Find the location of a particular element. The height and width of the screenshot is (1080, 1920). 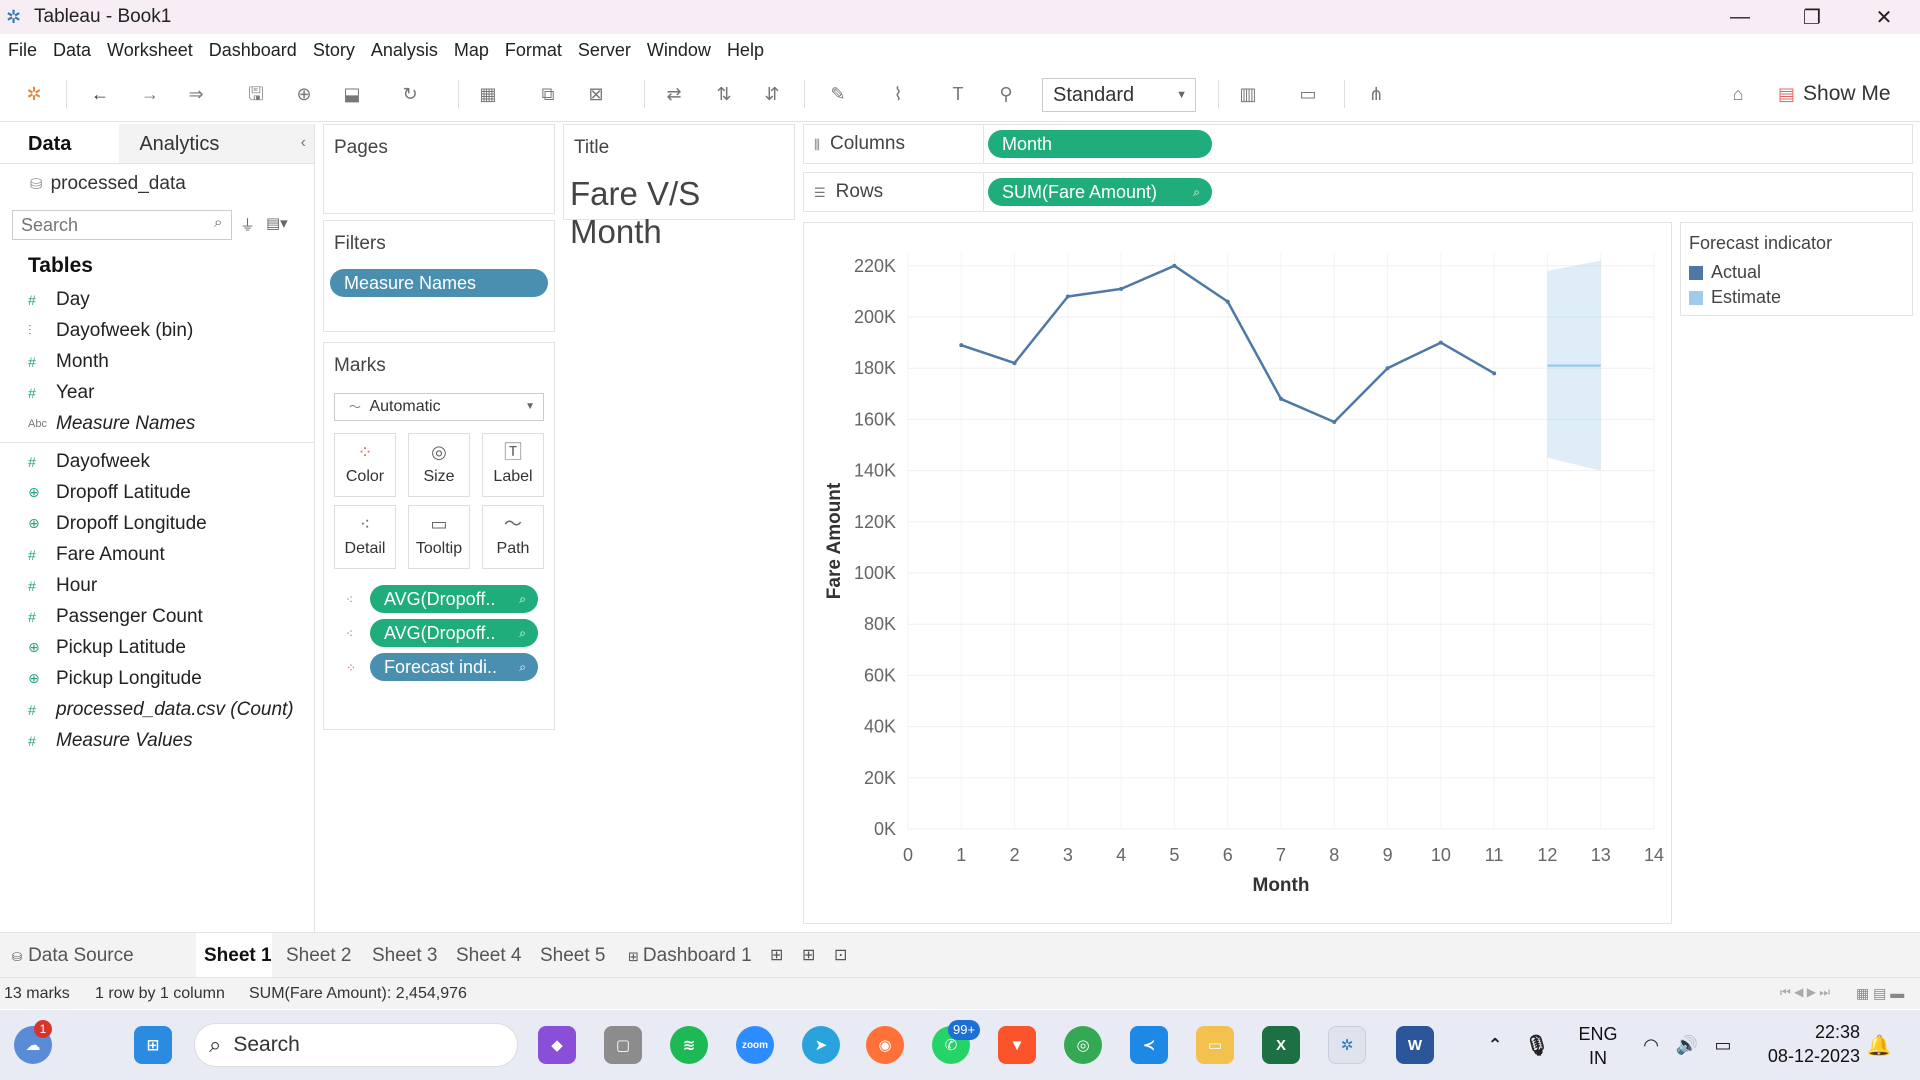

tooltip-button: ▭ Tooltip is located at coordinates (439, 537).